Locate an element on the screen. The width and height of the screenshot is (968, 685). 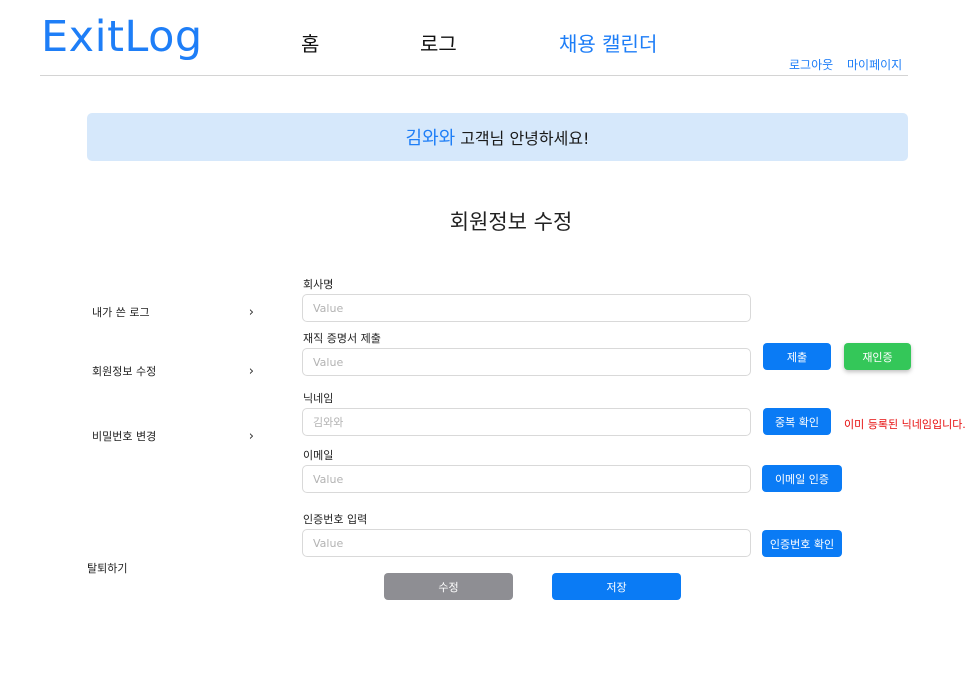
edit-button: 수정 is located at coordinates (448, 586).